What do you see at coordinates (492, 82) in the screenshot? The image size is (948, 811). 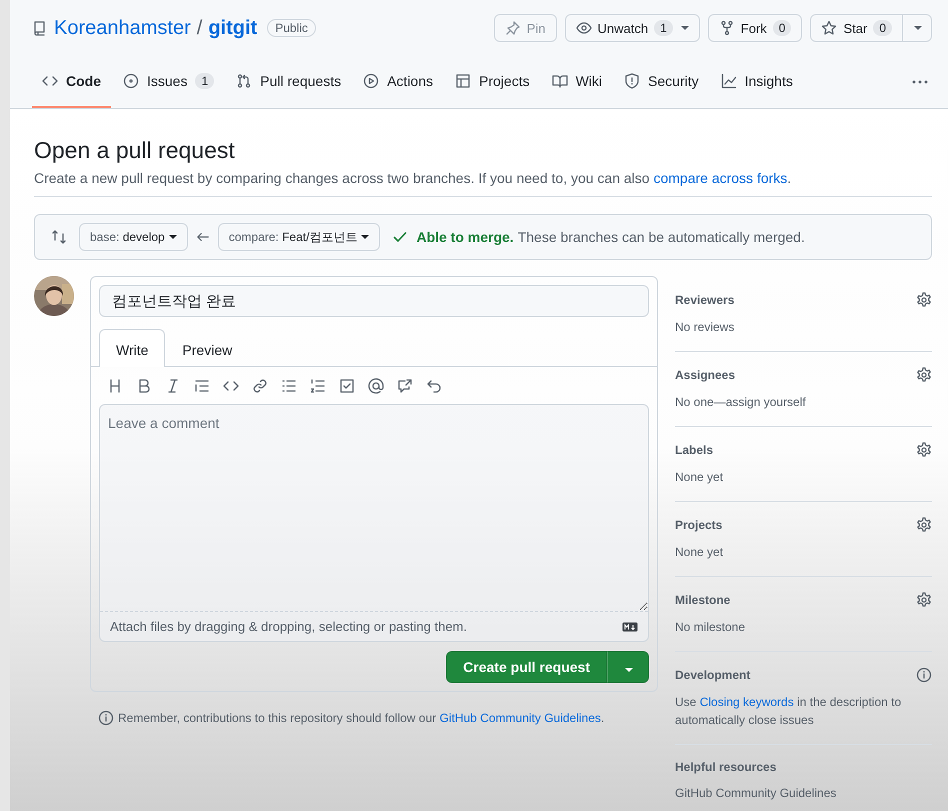 I see `nav-tab: Projects` at bounding box center [492, 82].